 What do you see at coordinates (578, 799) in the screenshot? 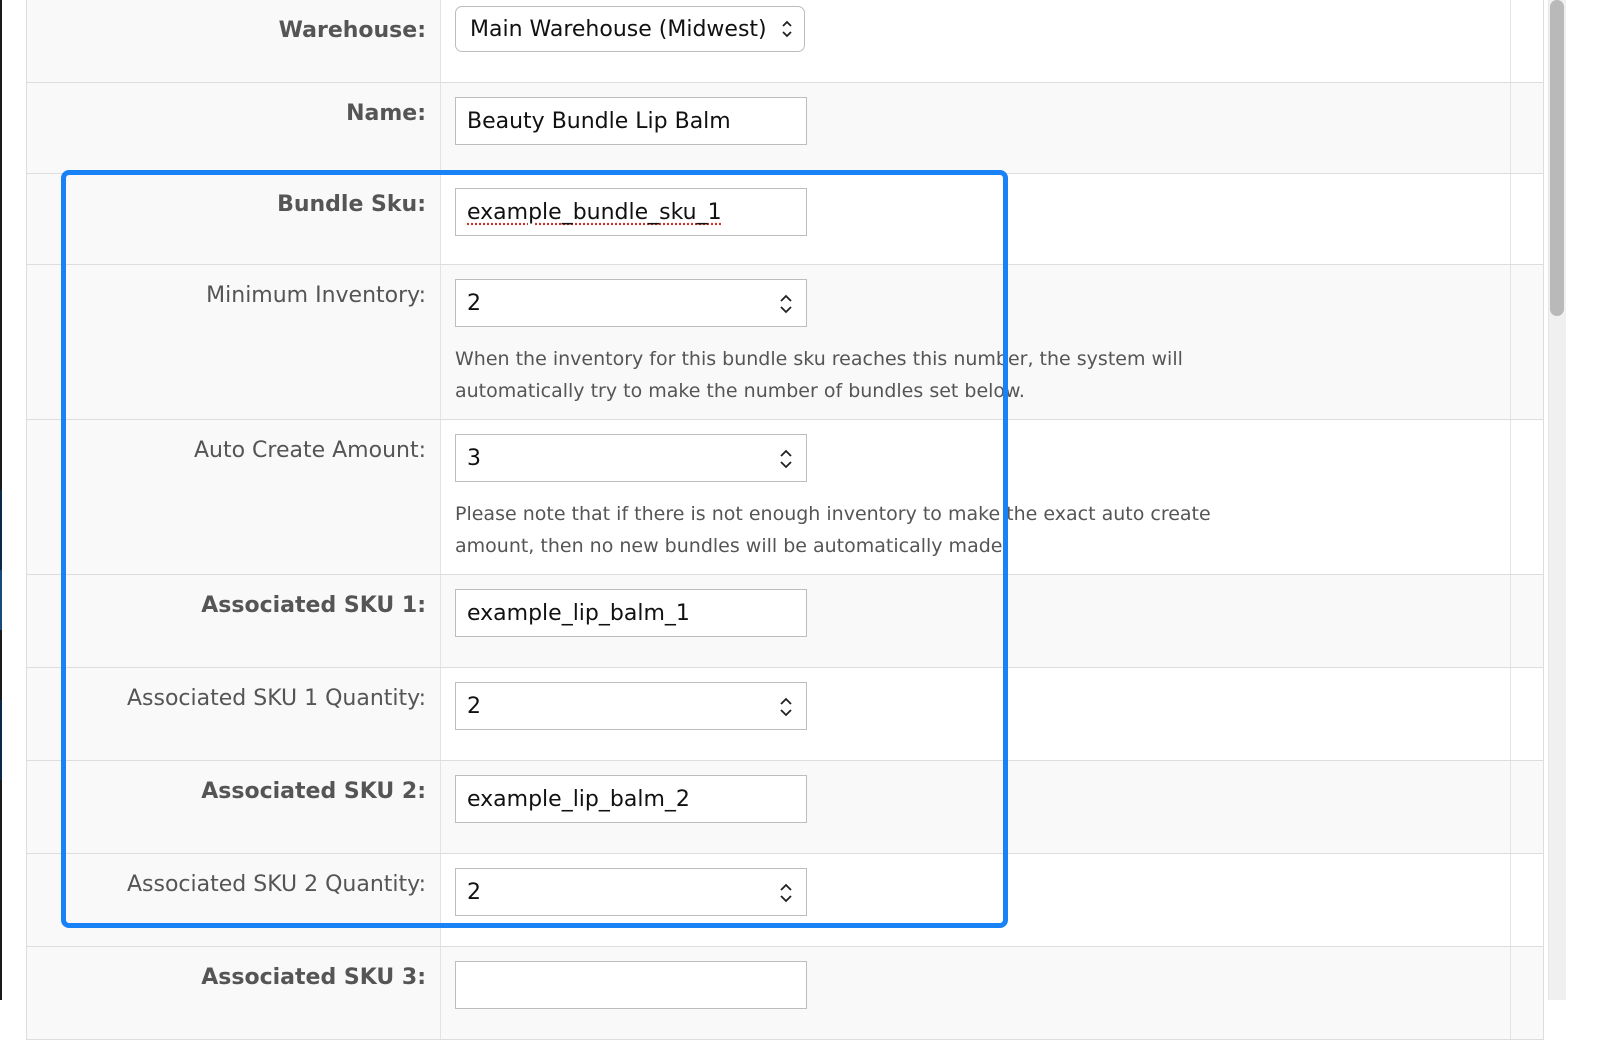
I see `associated-sku-2-input-value: example_lip_balm_2` at bounding box center [578, 799].